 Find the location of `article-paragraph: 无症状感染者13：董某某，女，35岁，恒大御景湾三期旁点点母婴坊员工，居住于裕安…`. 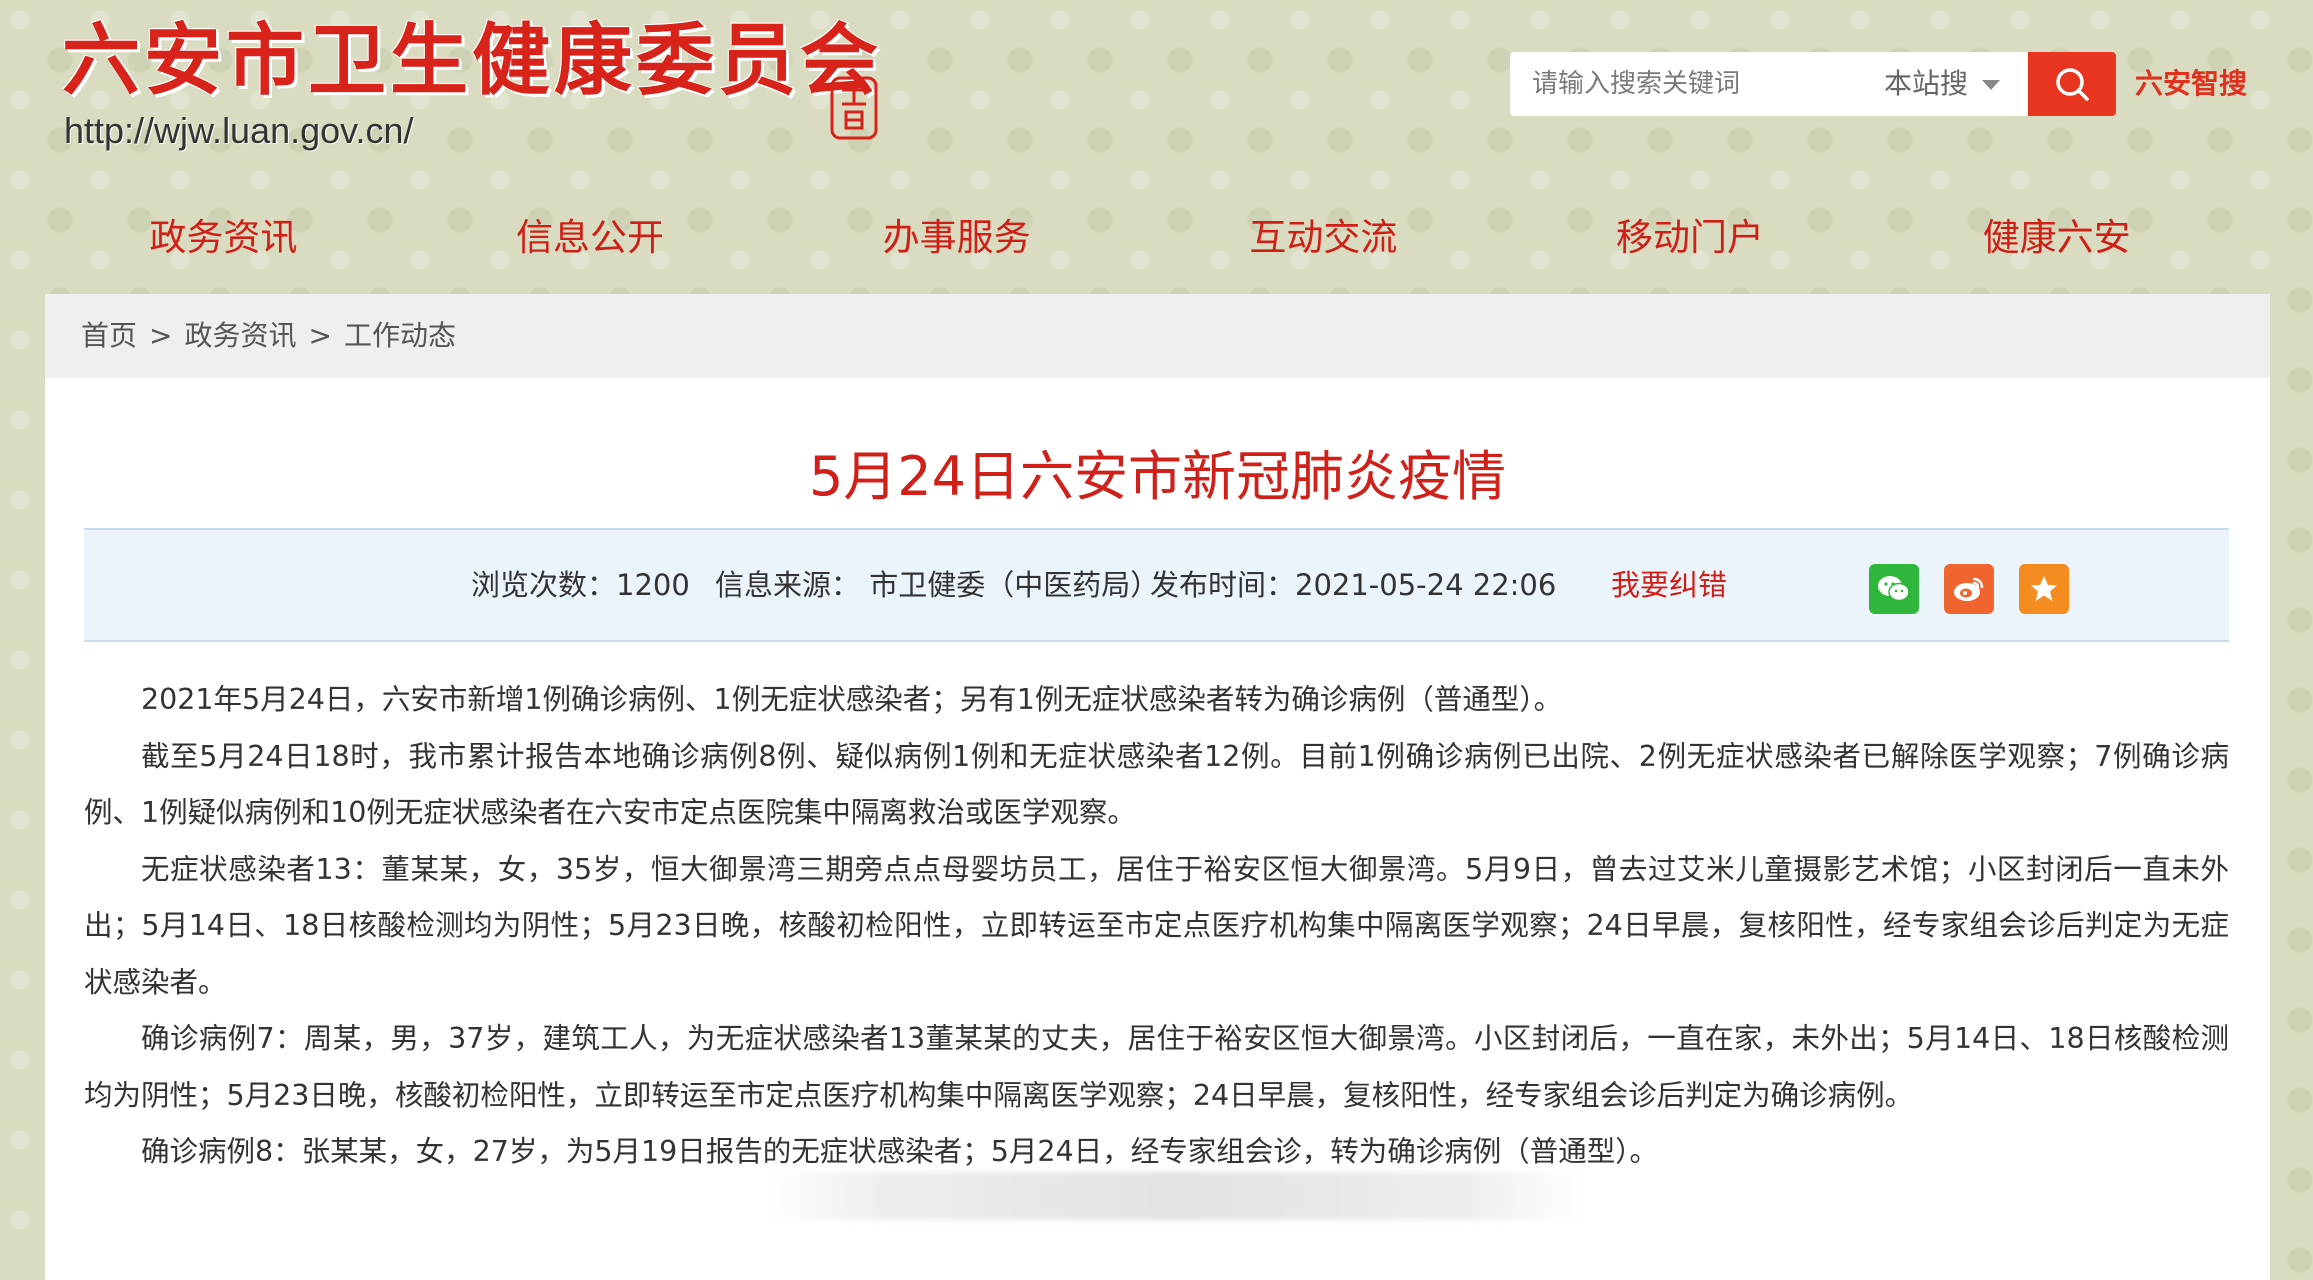

article-paragraph: 无症状感染者13：董某某，女，35岁，恒大御景湾三期旁点点母婴坊员工，居住于裕安… is located at coordinates (1156, 925).